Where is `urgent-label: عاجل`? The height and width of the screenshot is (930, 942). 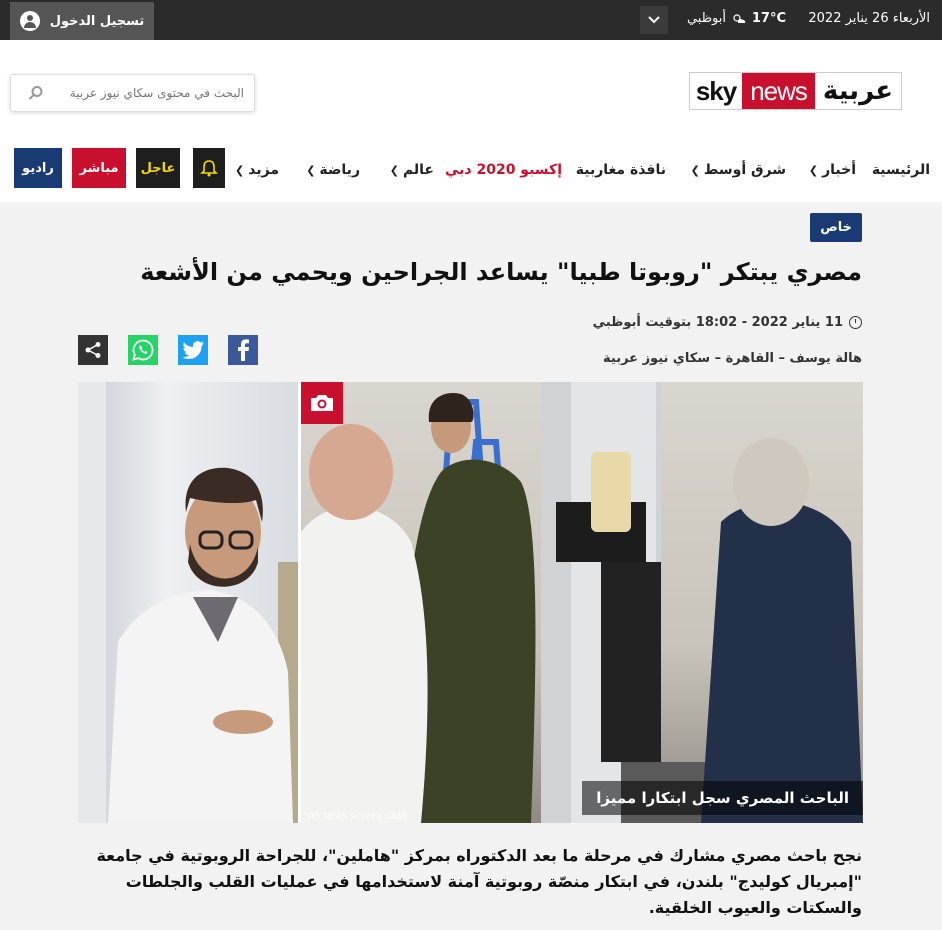 urgent-label: عاجل is located at coordinates (158, 168).